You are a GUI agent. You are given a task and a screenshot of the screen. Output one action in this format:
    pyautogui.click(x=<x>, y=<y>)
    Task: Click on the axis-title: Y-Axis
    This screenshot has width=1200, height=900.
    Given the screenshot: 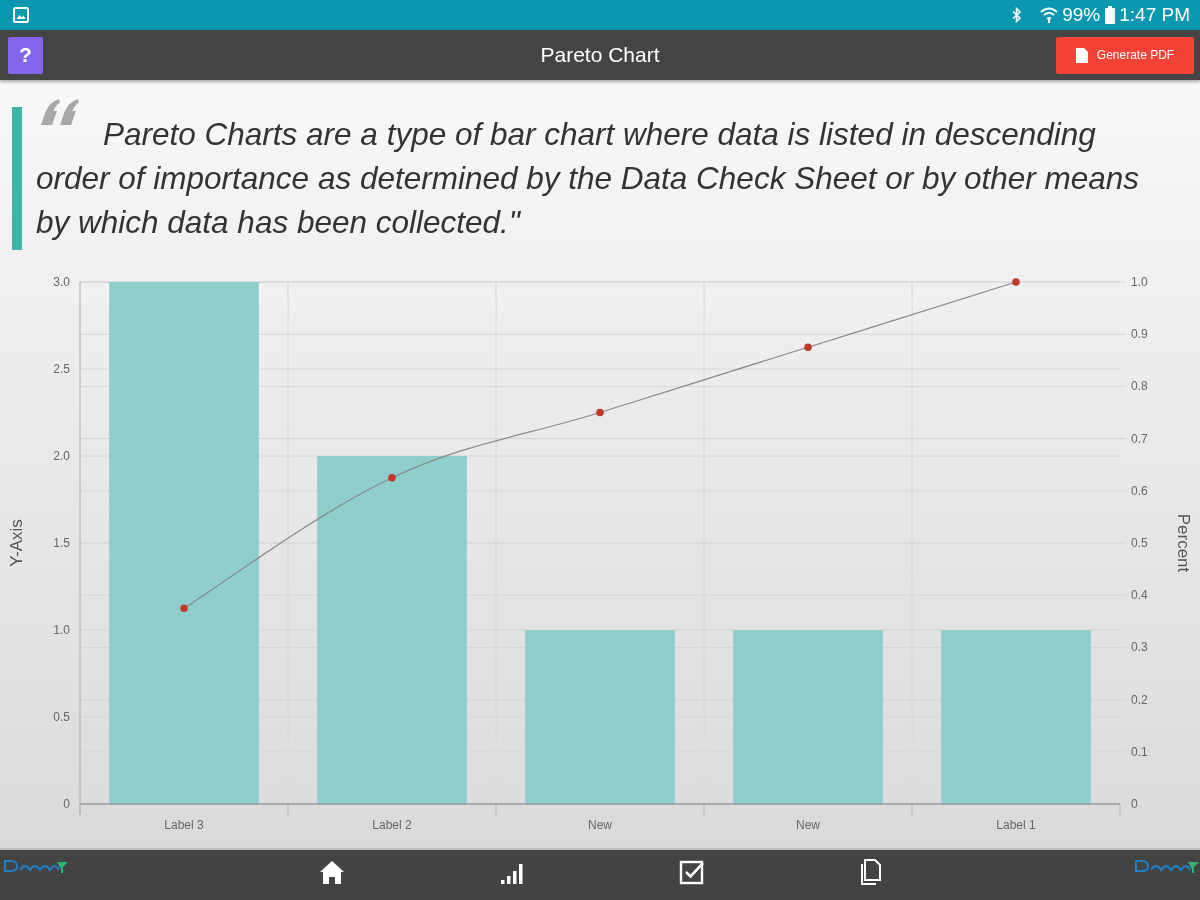 What is the action you would take?
    pyautogui.click(x=16, y=543)
    